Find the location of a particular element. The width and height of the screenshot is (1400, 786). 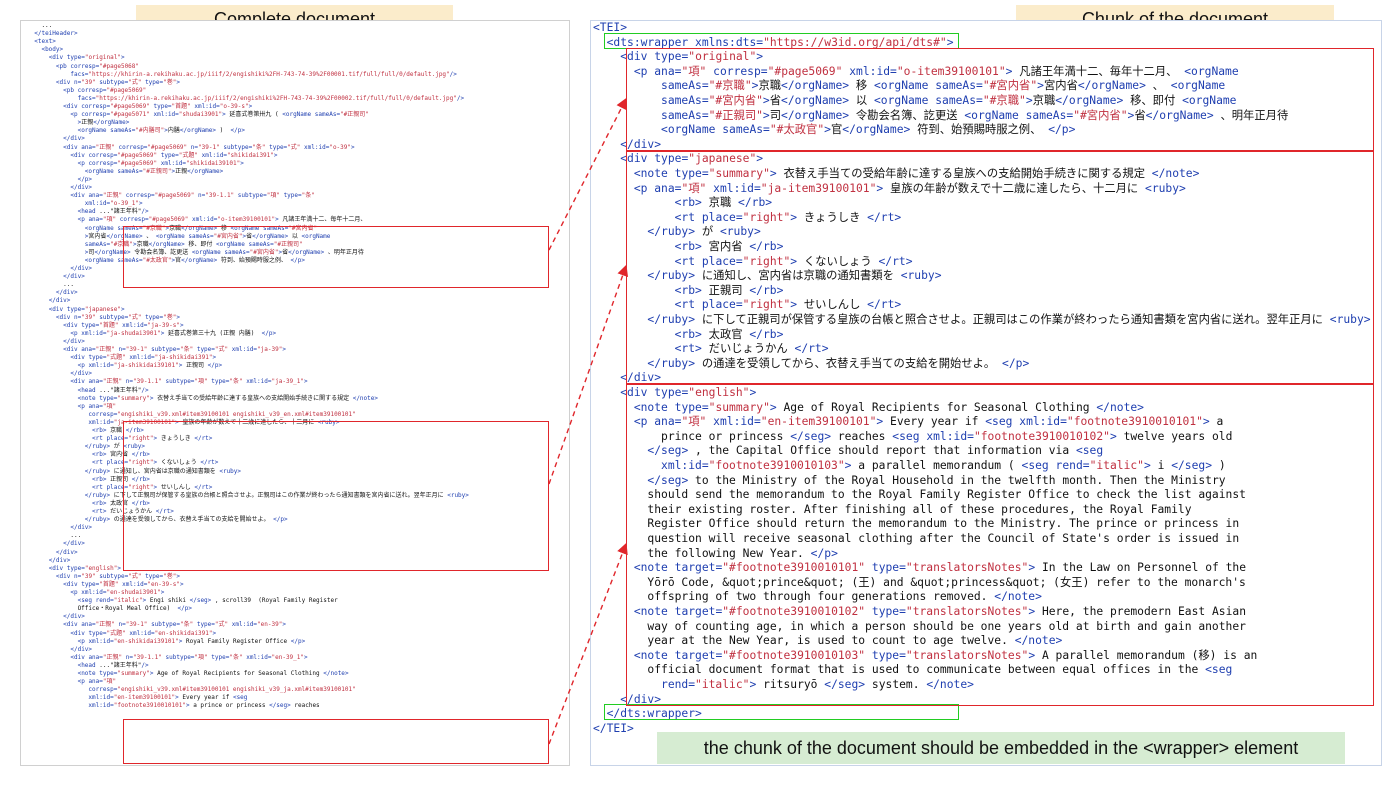

original-arrow is located at coordinates (587, 174).